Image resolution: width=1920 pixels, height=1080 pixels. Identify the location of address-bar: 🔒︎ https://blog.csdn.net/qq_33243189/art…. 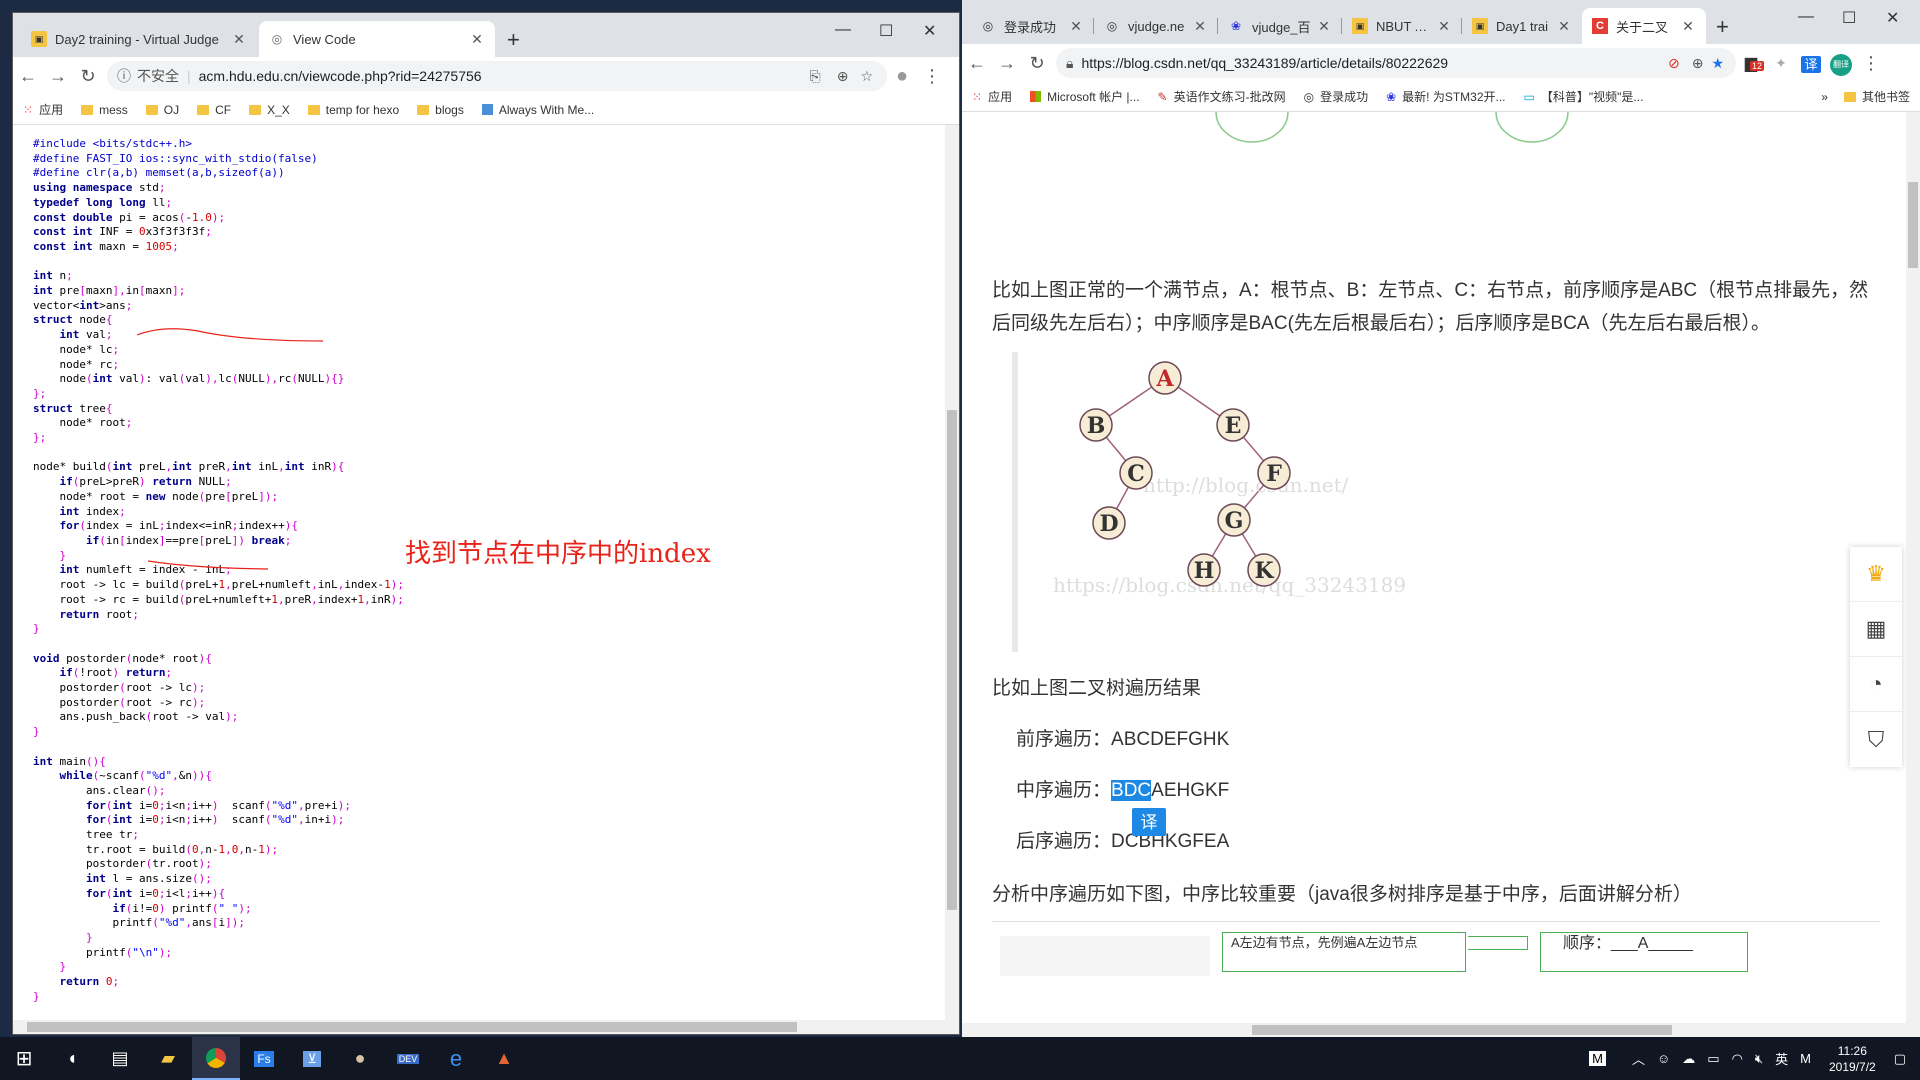
(1396, 63).